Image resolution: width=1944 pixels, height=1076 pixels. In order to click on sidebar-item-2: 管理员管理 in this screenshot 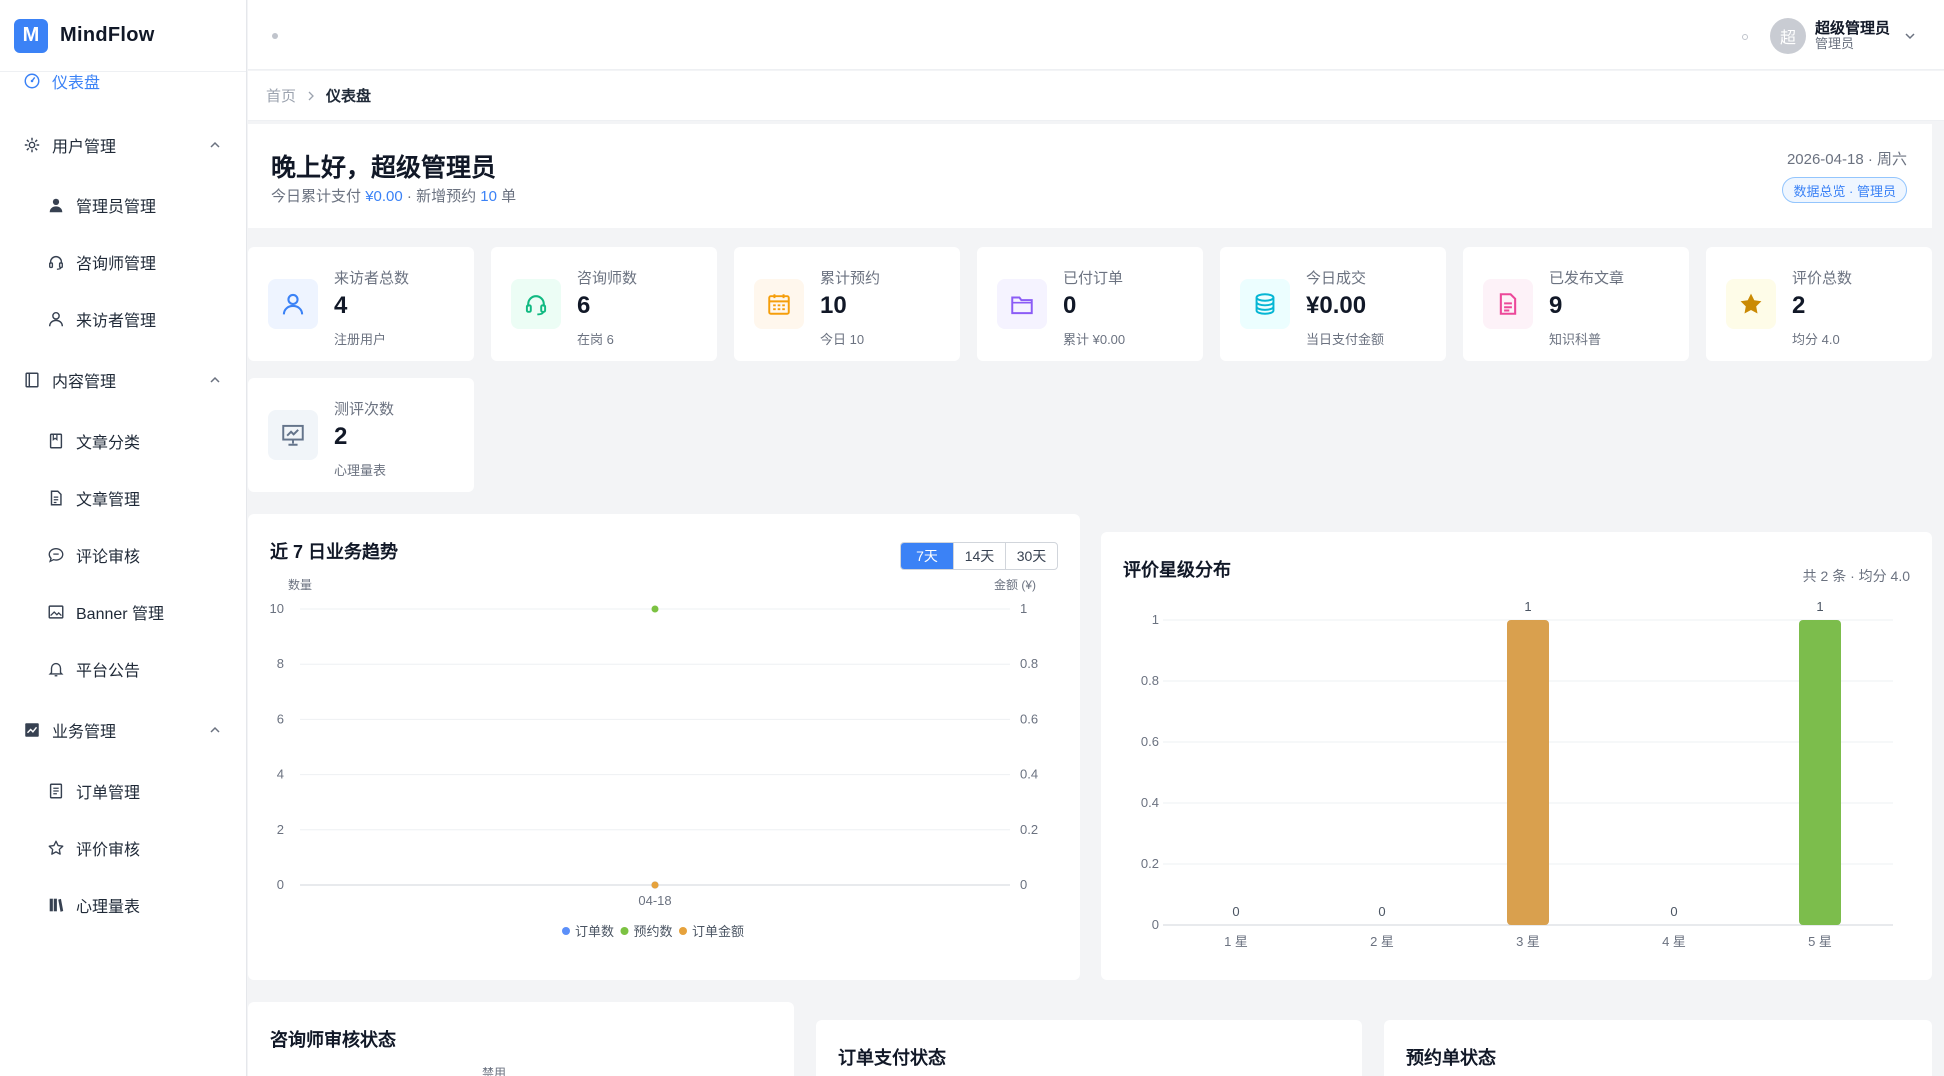, I will do `click(123, 205)`.